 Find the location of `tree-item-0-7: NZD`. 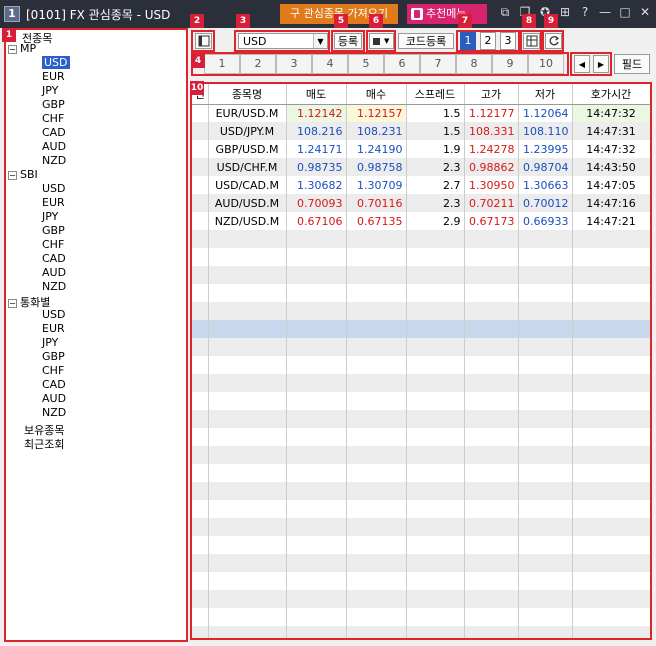

tree-item-0-7: NZD is located at coordinates (54, 160).